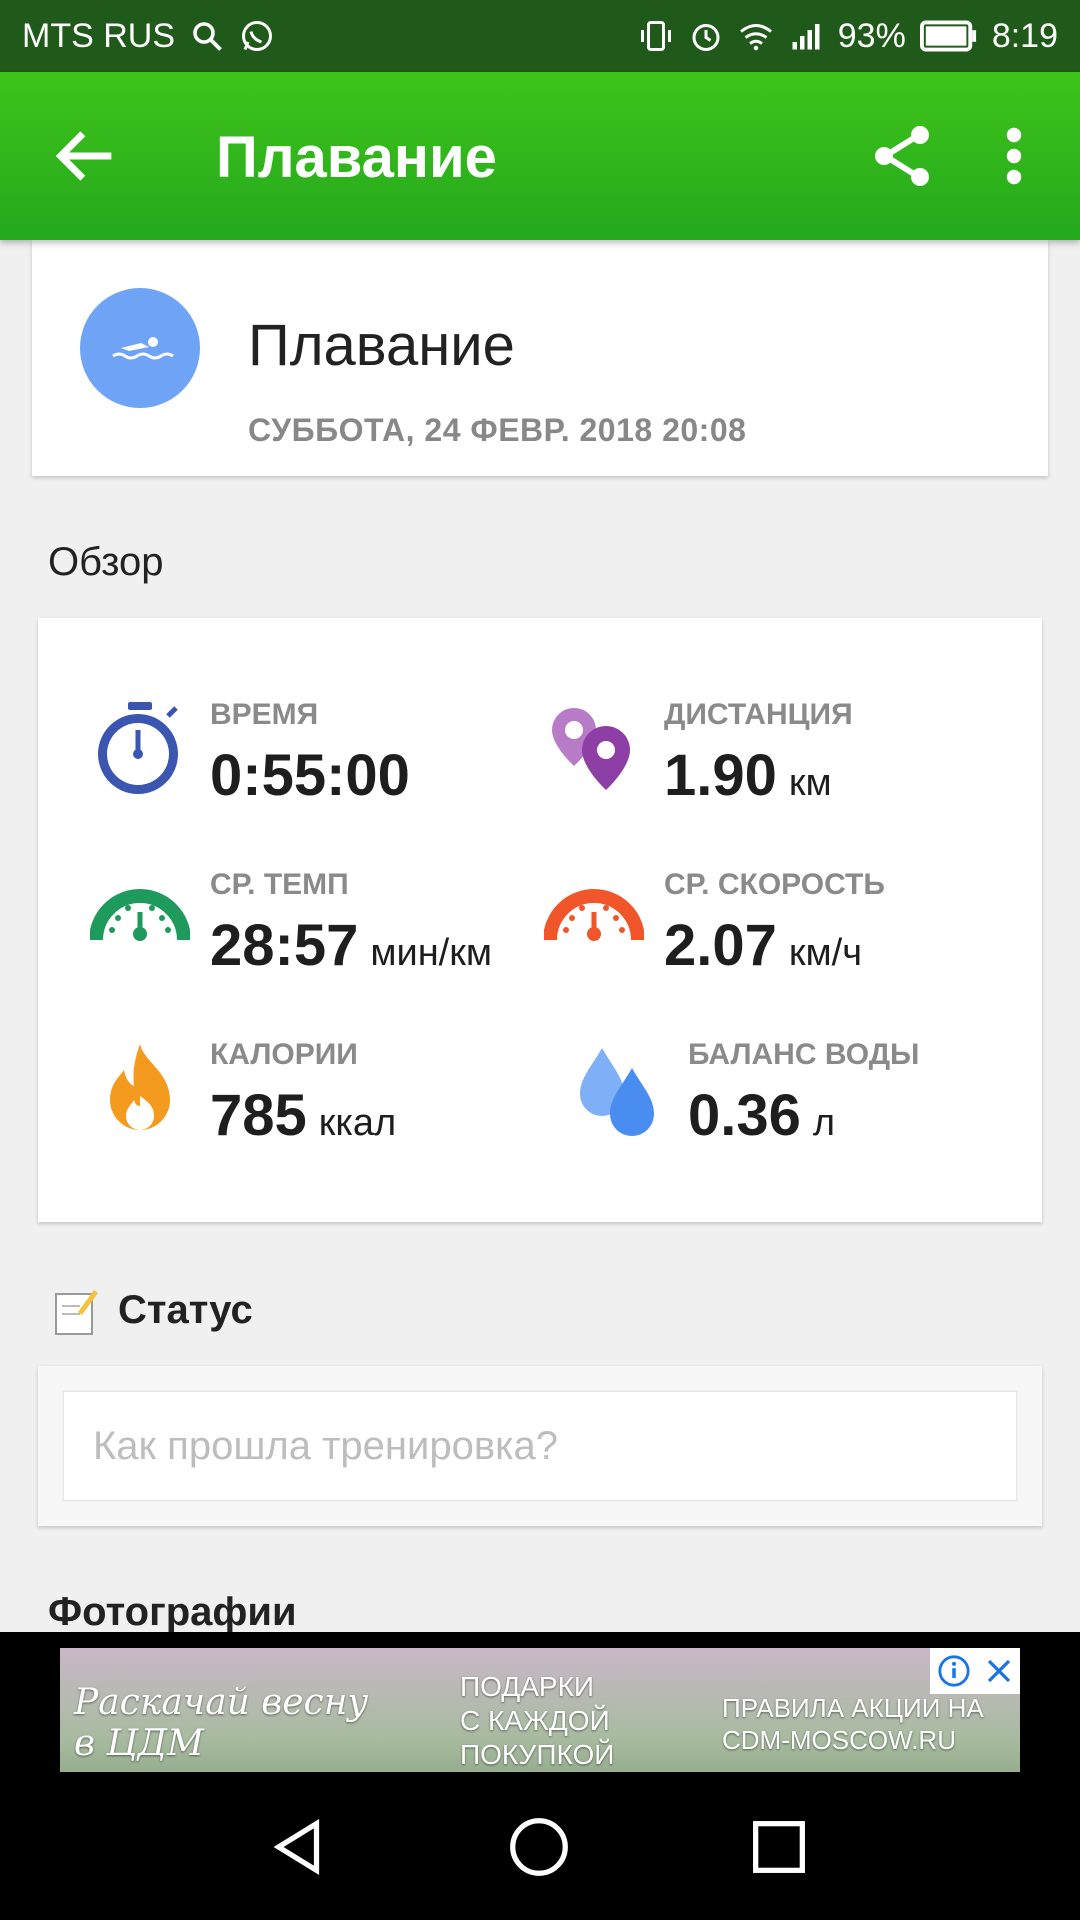 This screenshot has width=1080, height=1920. I want to click on map-pins-icon, so click(591, 749).